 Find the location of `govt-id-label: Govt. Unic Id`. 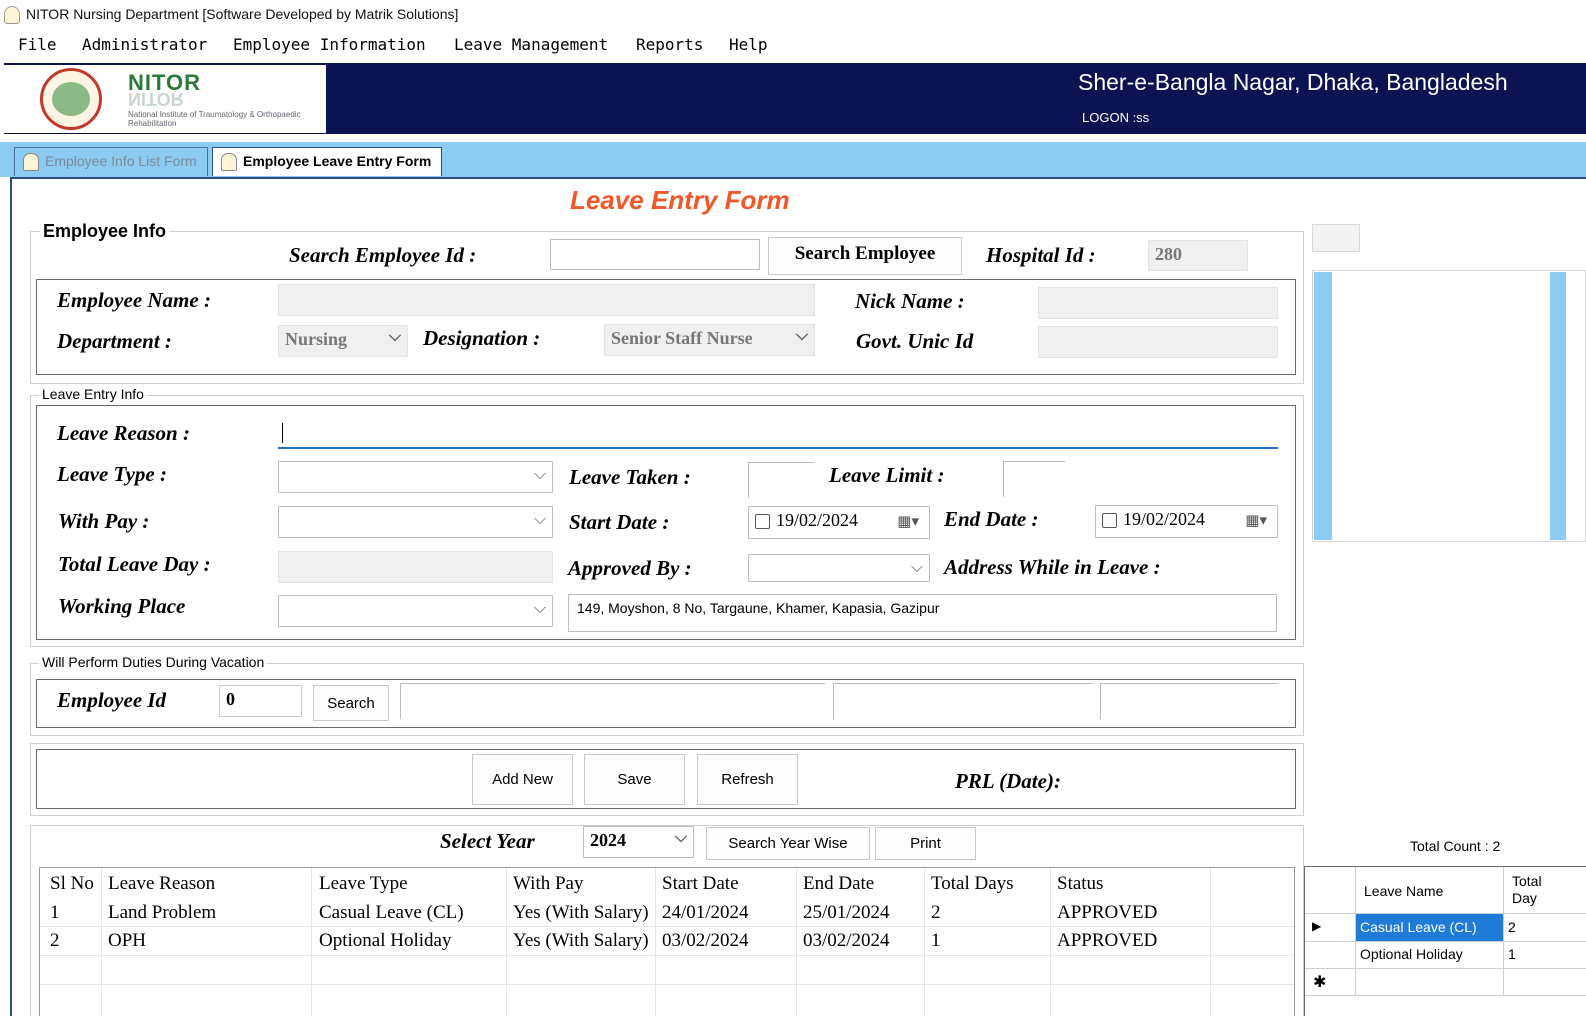

govt-id-label: Govt. Unic Id is located at coordinates (915, 341).